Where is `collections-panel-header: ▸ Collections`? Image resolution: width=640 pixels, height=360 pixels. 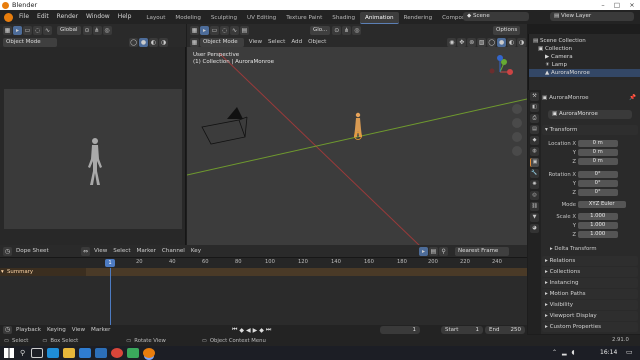
collections-panel-header: ▸ Collections is located at coordinates (590, 272).